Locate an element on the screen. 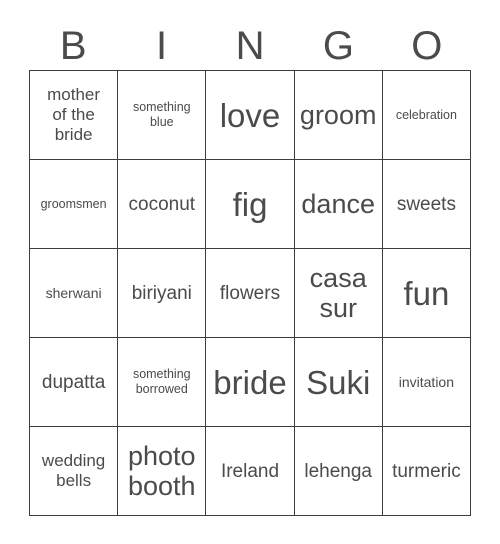 This screenshot has height=544, width=500. bingo-cell-label: bride is located at coordinates (250, 382).